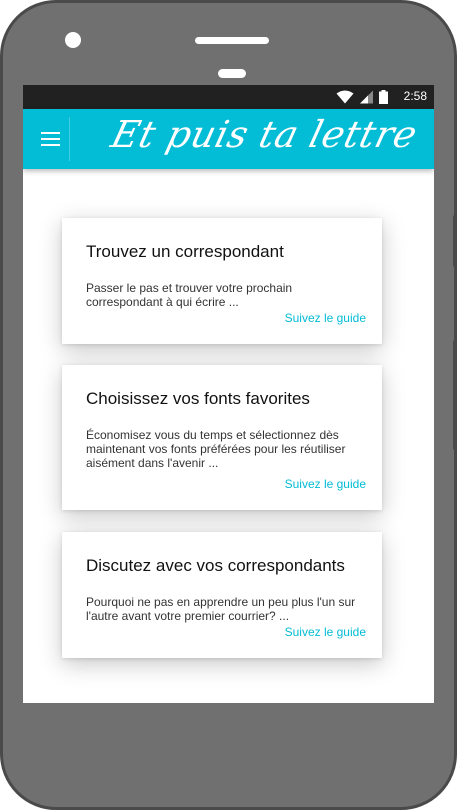 Image resolution: width=457 pixels, height=810 pixels. Describe the element at coordinates (228, 97) in the screenshot. I see `status-bar: 2:58` at that location.